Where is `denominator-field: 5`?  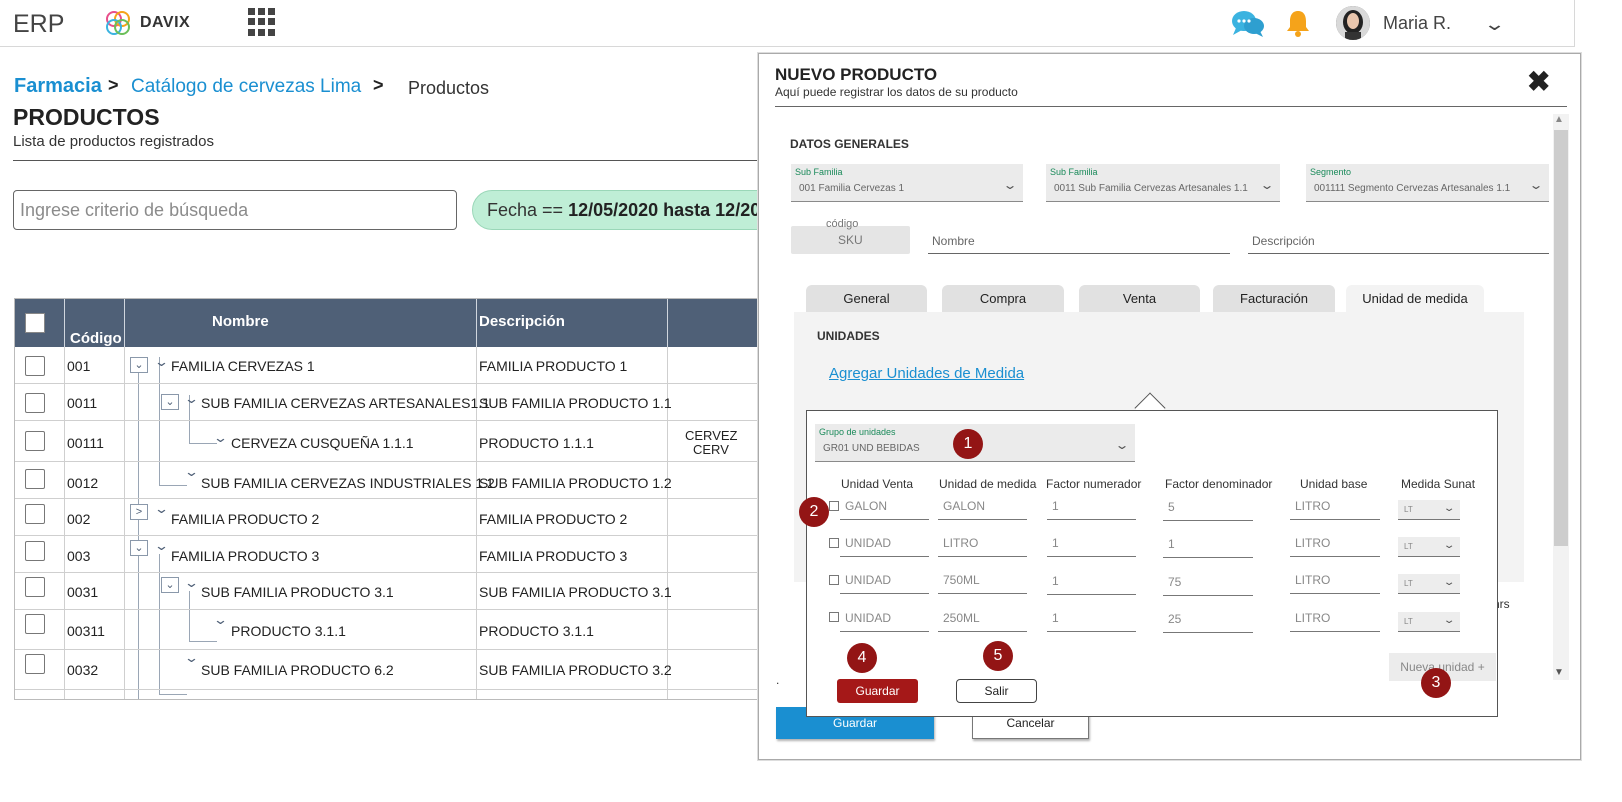
denominator-field: 5 is located at coordinates (1208, 509).